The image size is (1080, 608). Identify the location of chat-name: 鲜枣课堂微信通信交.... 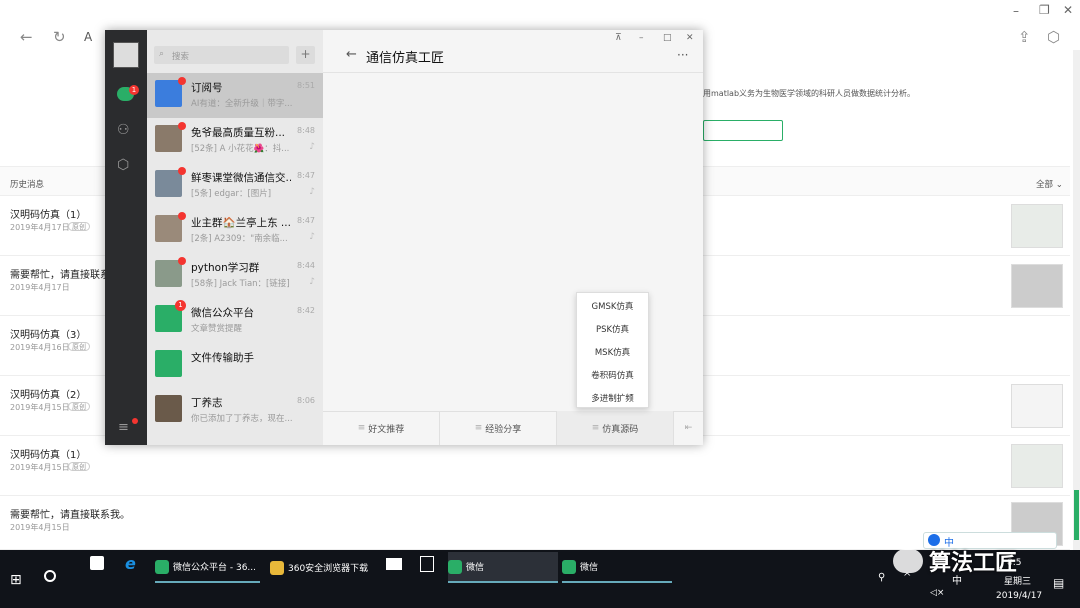
(241, 178).